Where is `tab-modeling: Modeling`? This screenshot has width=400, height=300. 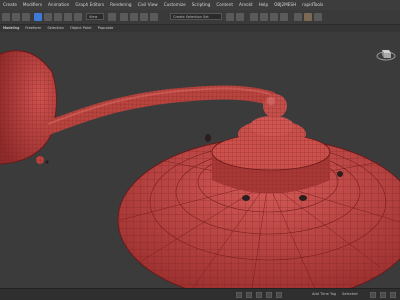 tab-modeling: Modeling is located at coordinates (11, 28).